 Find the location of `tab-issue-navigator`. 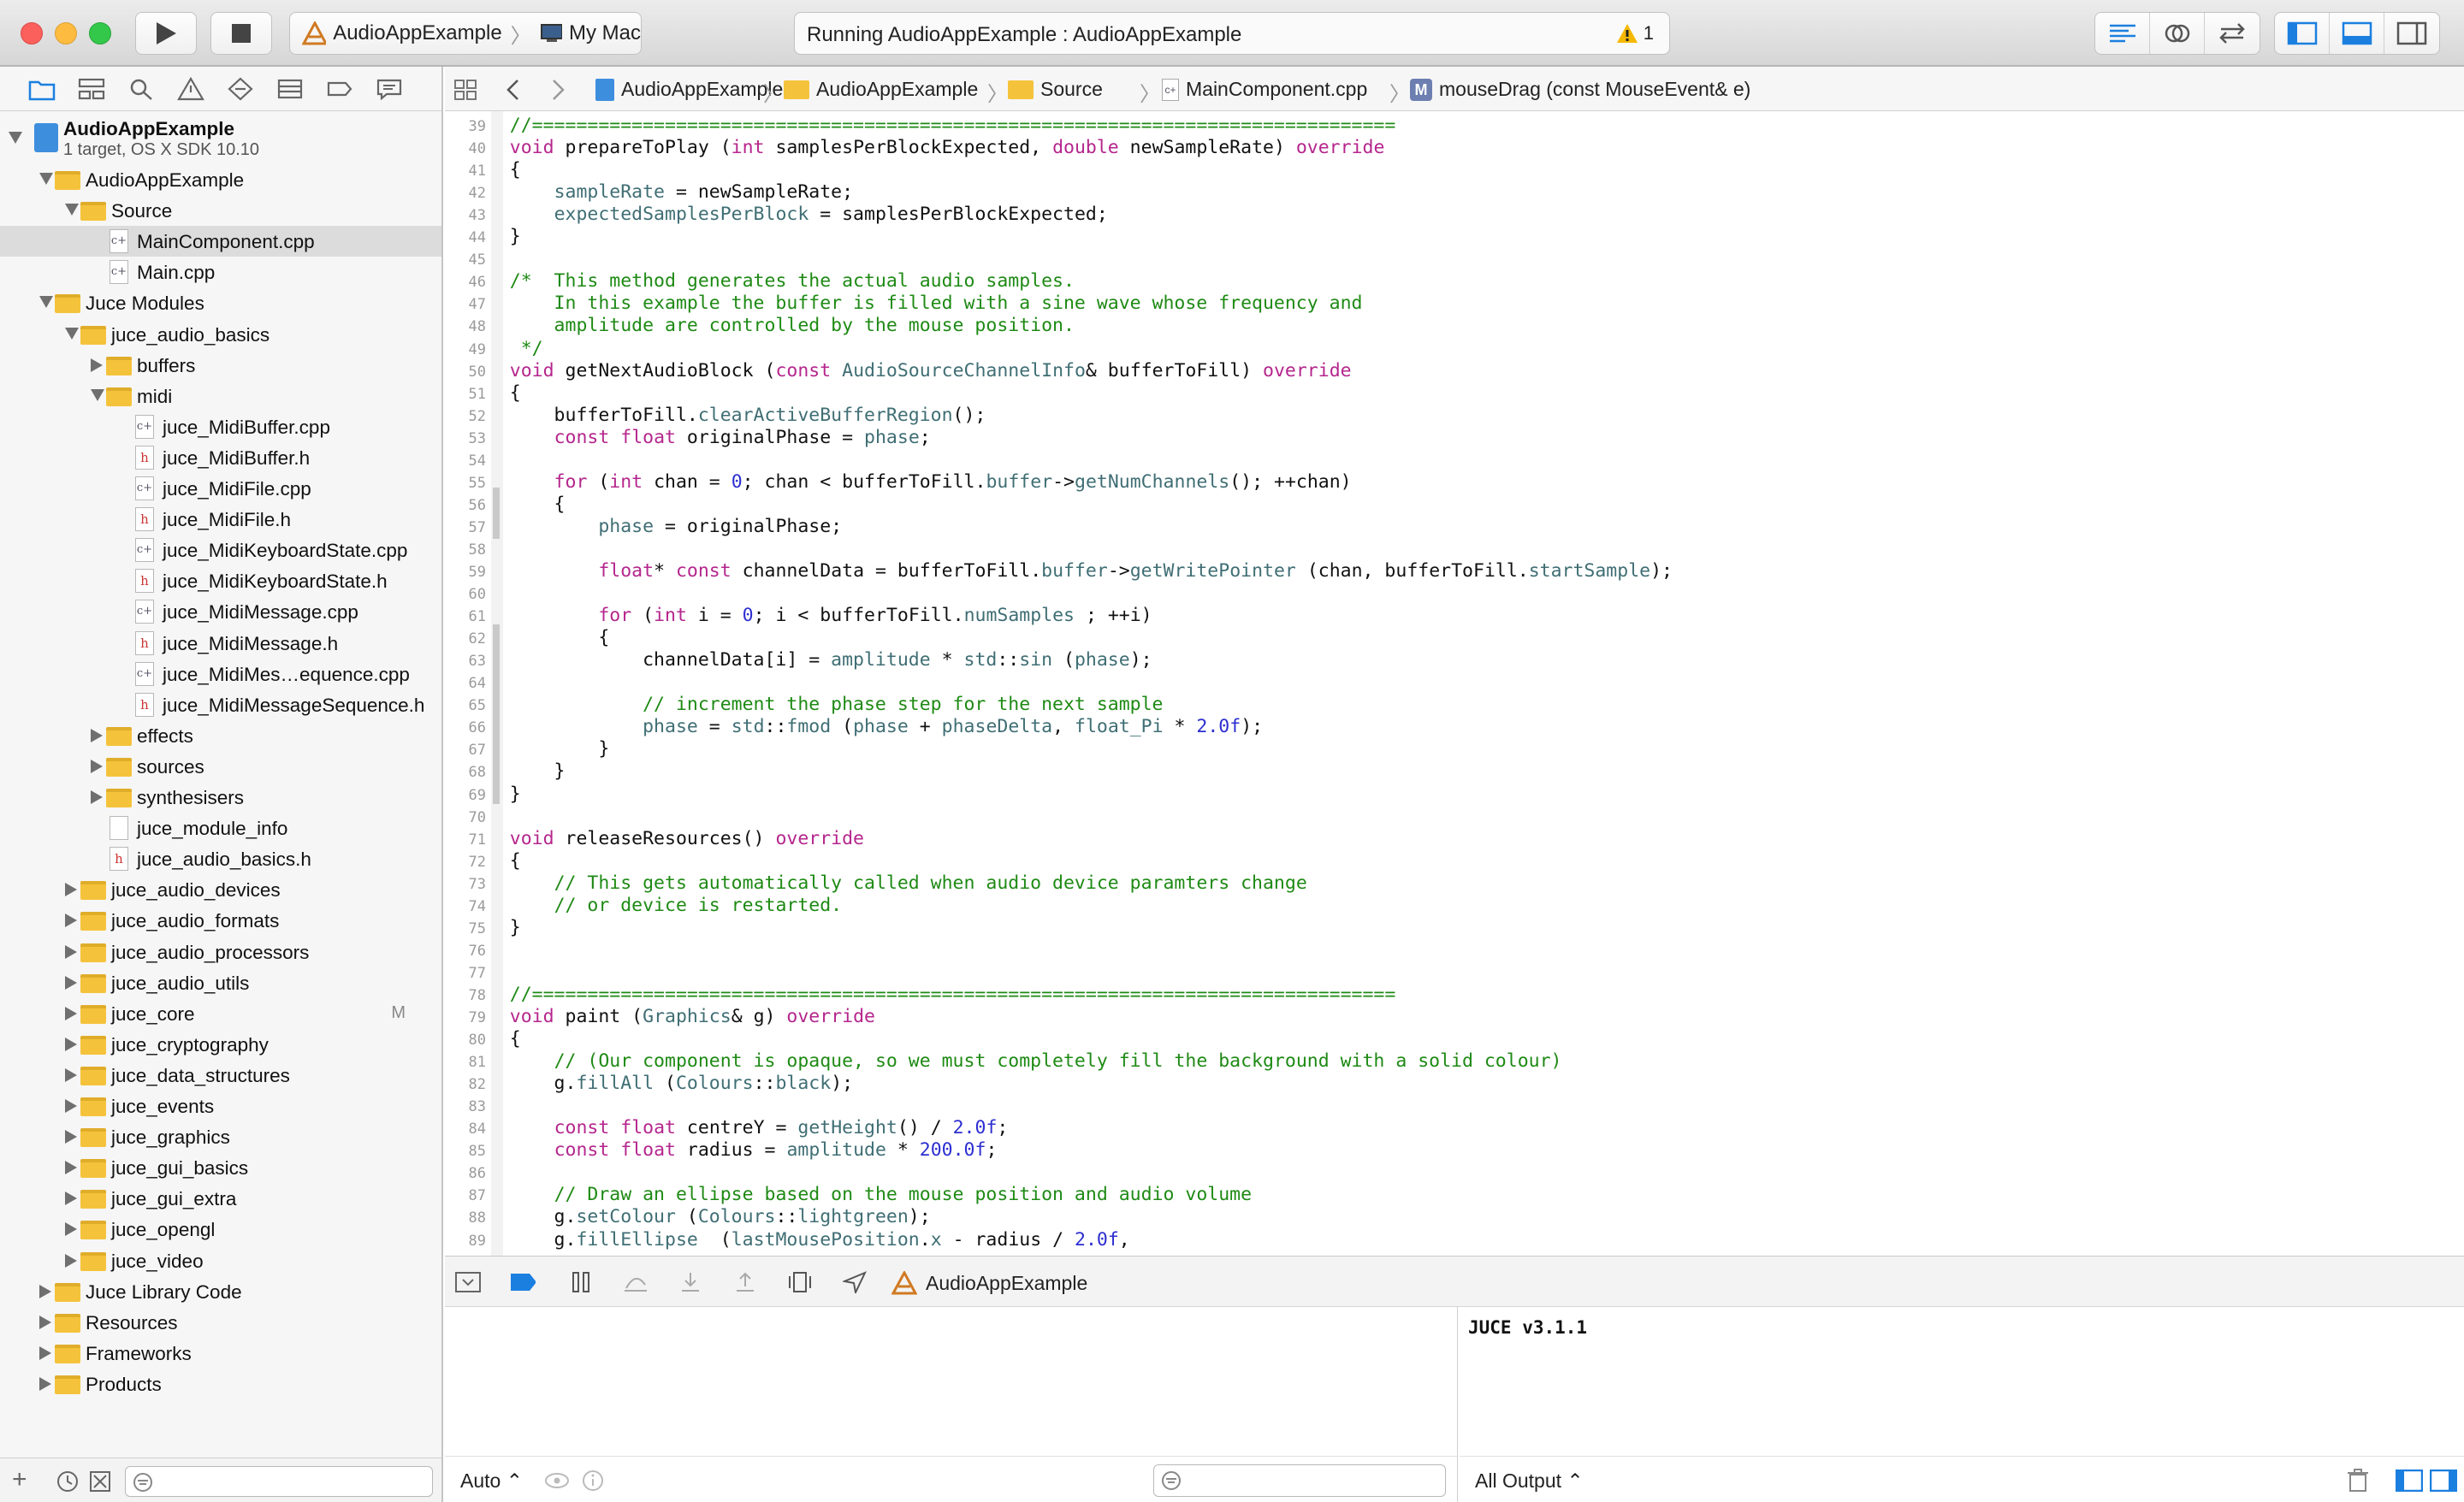

tab-issue-navigator is located at coordinates (191, 89).